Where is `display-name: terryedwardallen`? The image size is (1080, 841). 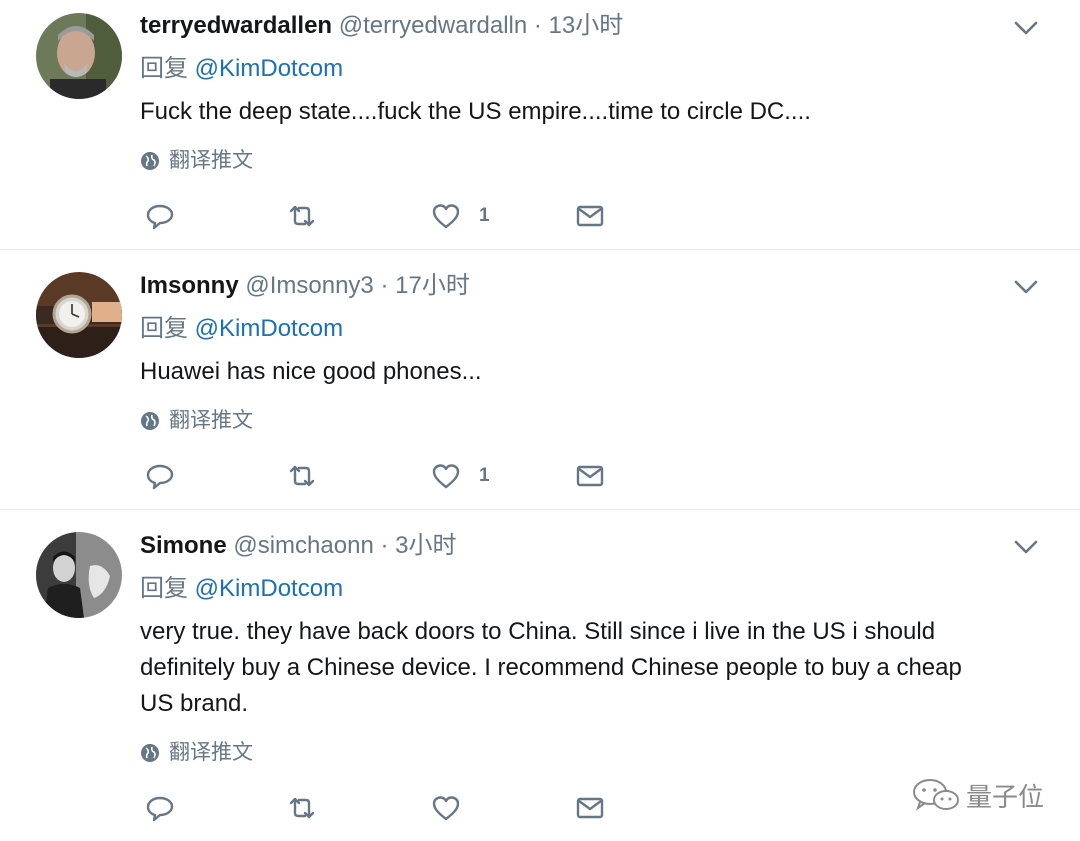 display-name: terryedwardallen is located at coordinates (236, 25).